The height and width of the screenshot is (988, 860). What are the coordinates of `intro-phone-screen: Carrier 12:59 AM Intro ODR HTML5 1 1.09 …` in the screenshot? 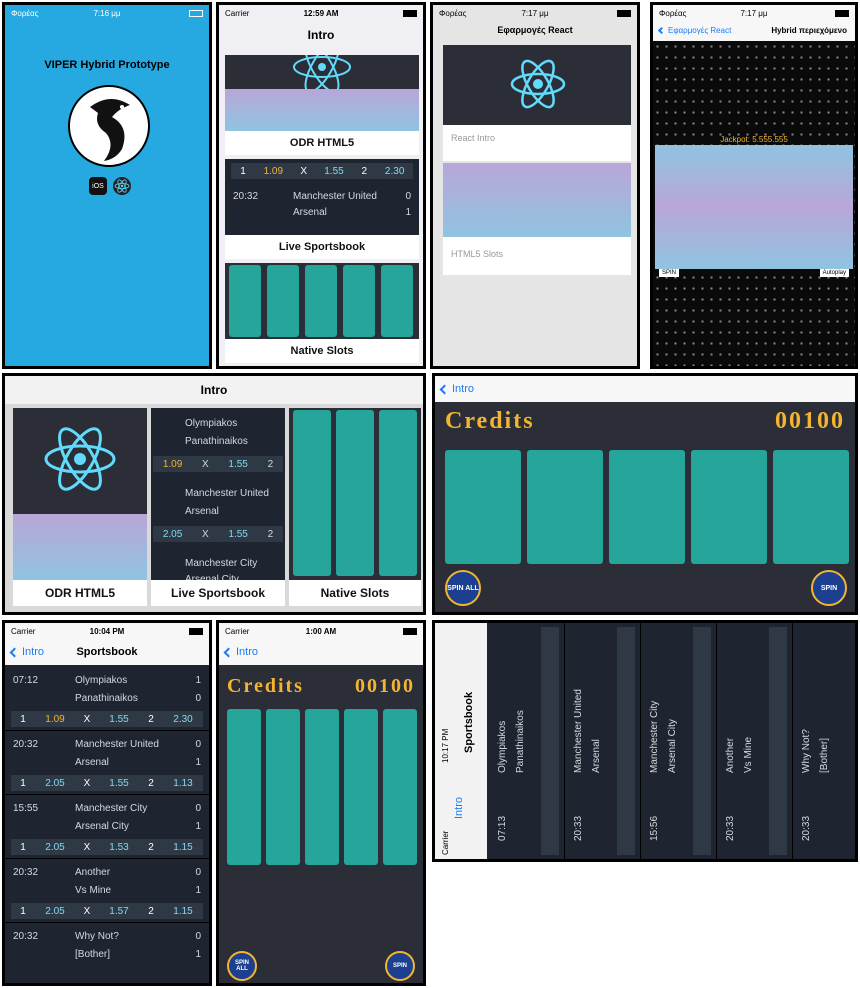 It's located at (321, 185).